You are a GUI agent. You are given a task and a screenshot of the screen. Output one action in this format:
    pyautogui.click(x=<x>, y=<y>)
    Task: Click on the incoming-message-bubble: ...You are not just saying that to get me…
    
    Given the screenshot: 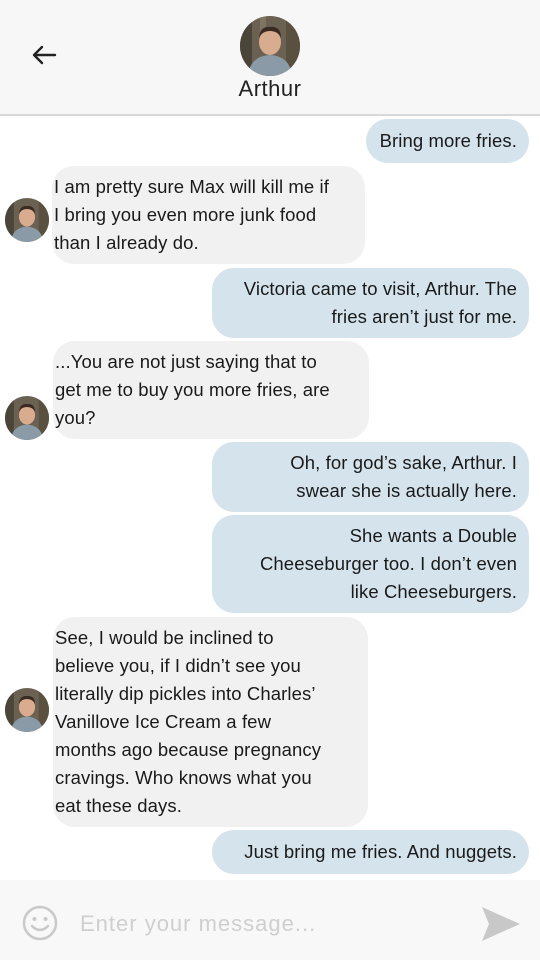 What is the action you would take?
    pyautogui.click(x=211, y=390)
    